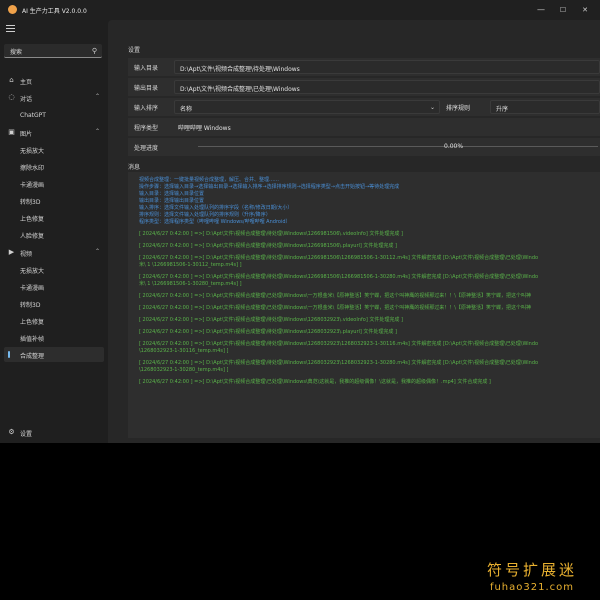 Image resolution: width=600 pixels, height=600 pixels. I want to click on program-type-row: 程序类型 哔哩哔哩 Windows, so click(364, 127).